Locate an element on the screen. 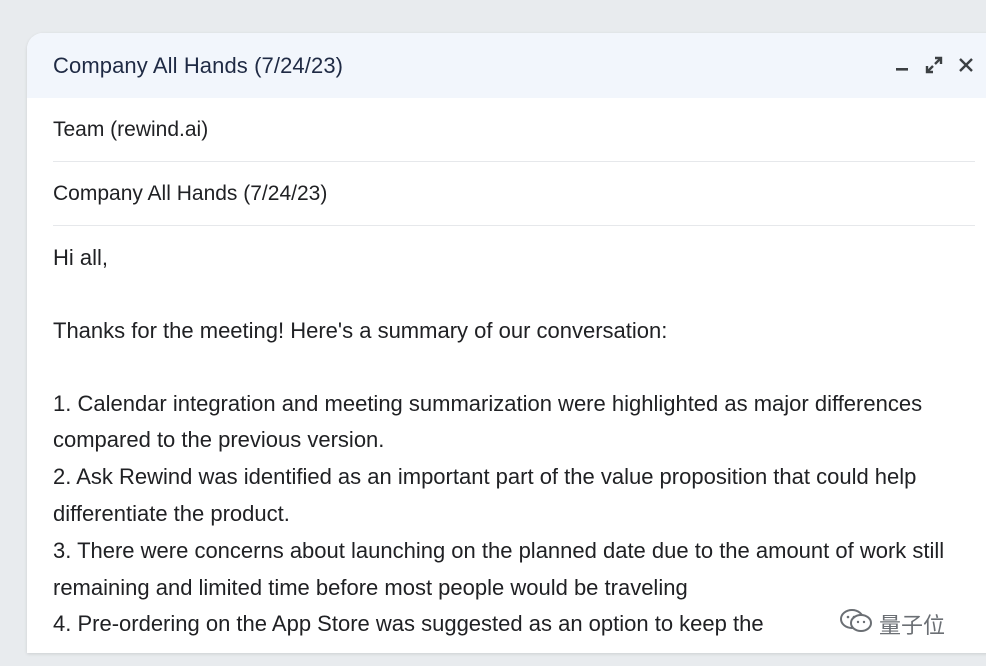  subject-field: Company All Hands (7/24/23) is located at coordinates (514, 194).